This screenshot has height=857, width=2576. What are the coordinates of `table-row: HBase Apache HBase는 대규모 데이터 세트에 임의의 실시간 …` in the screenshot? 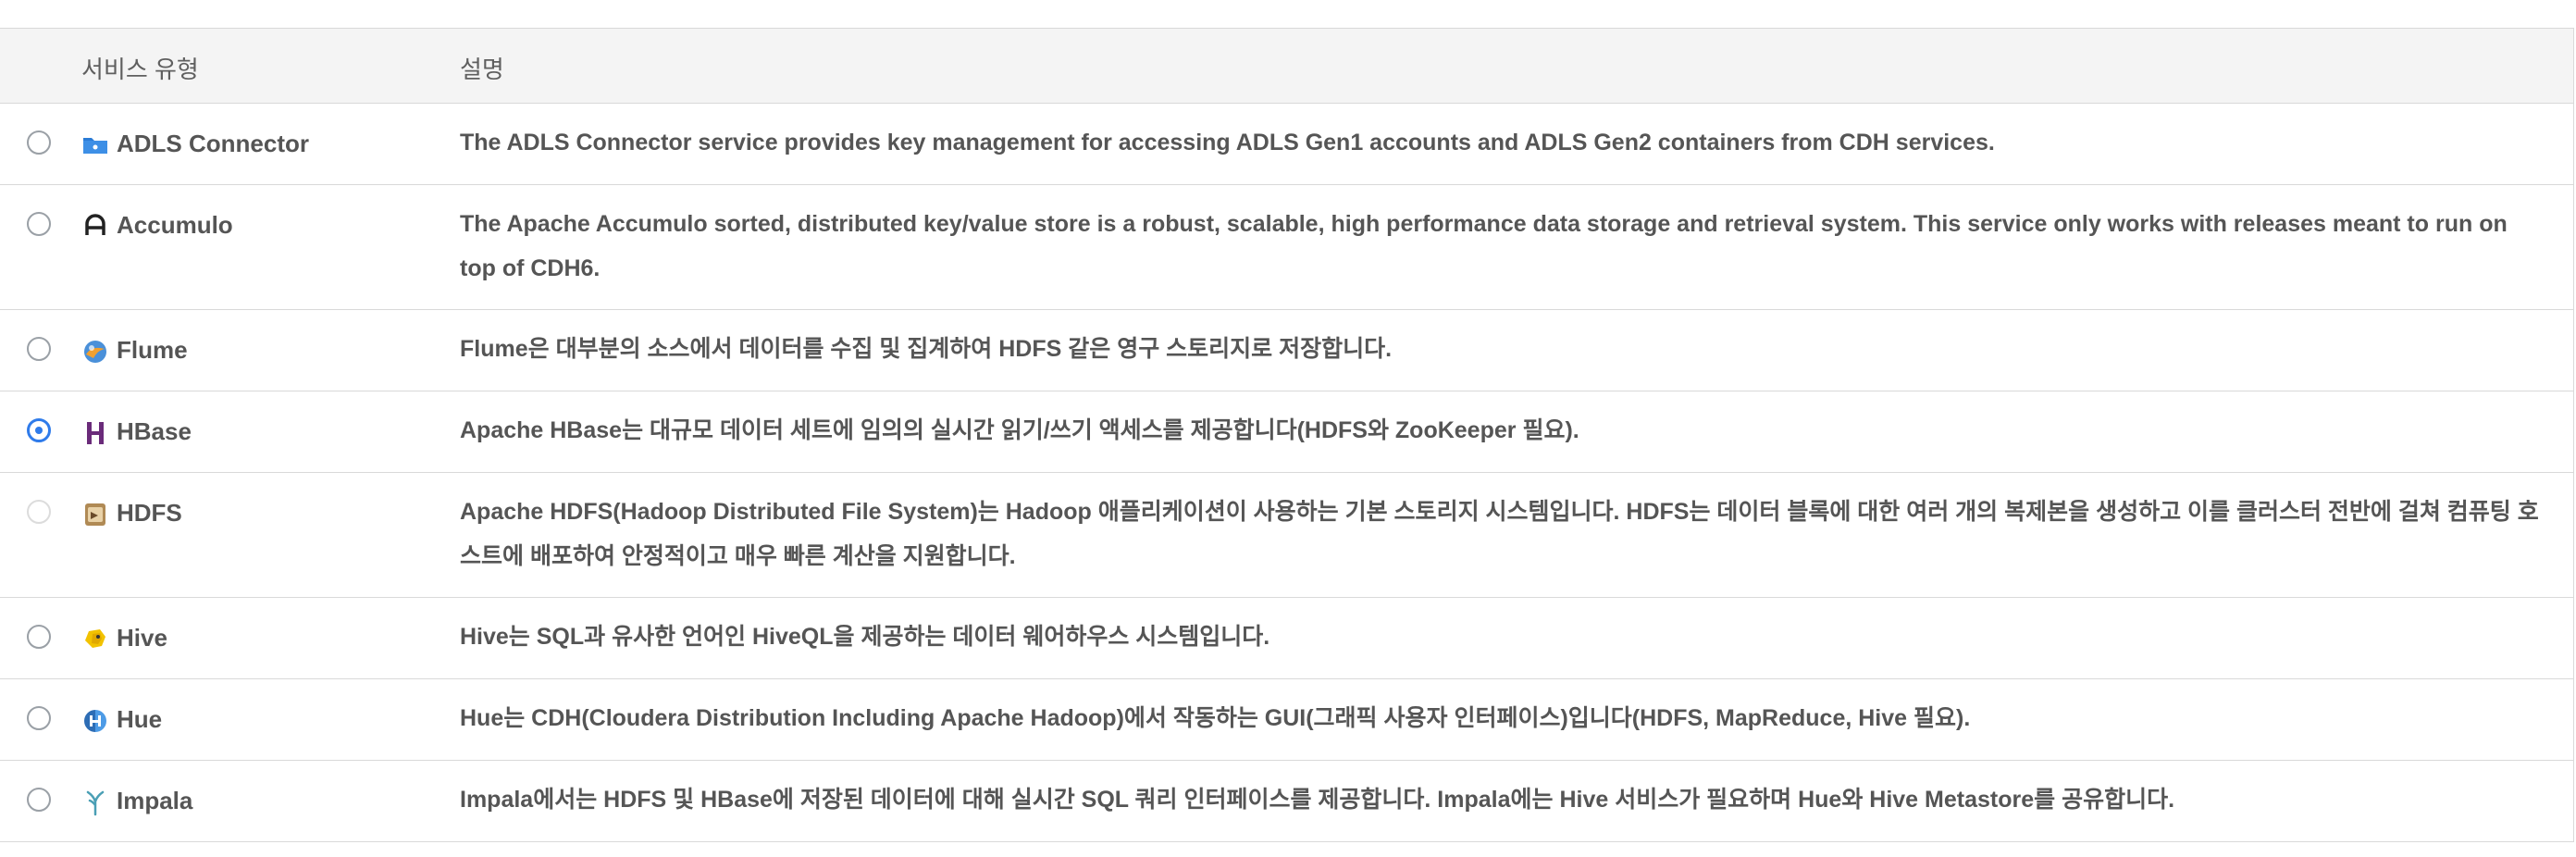 It's located at (1286, 432).